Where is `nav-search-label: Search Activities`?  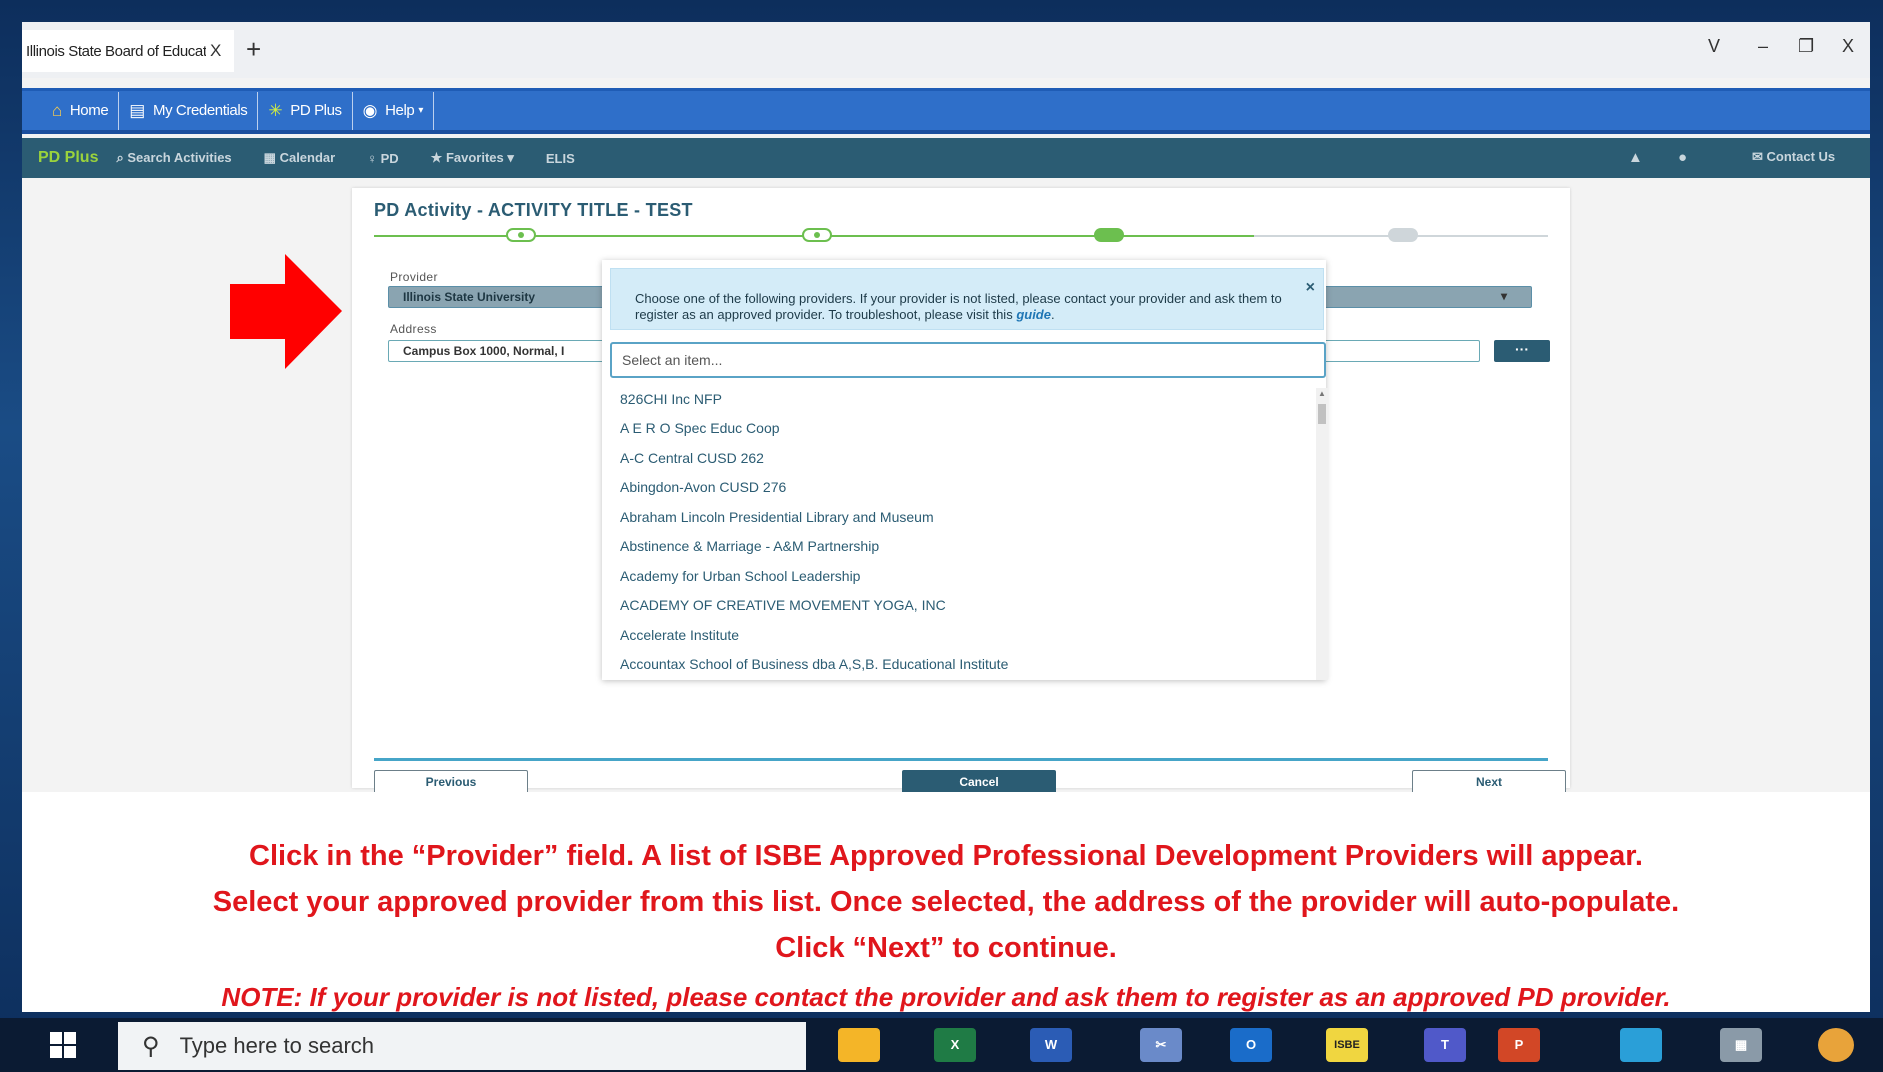 nav-search-label: Search Activities is located at coordinates (179, 157).